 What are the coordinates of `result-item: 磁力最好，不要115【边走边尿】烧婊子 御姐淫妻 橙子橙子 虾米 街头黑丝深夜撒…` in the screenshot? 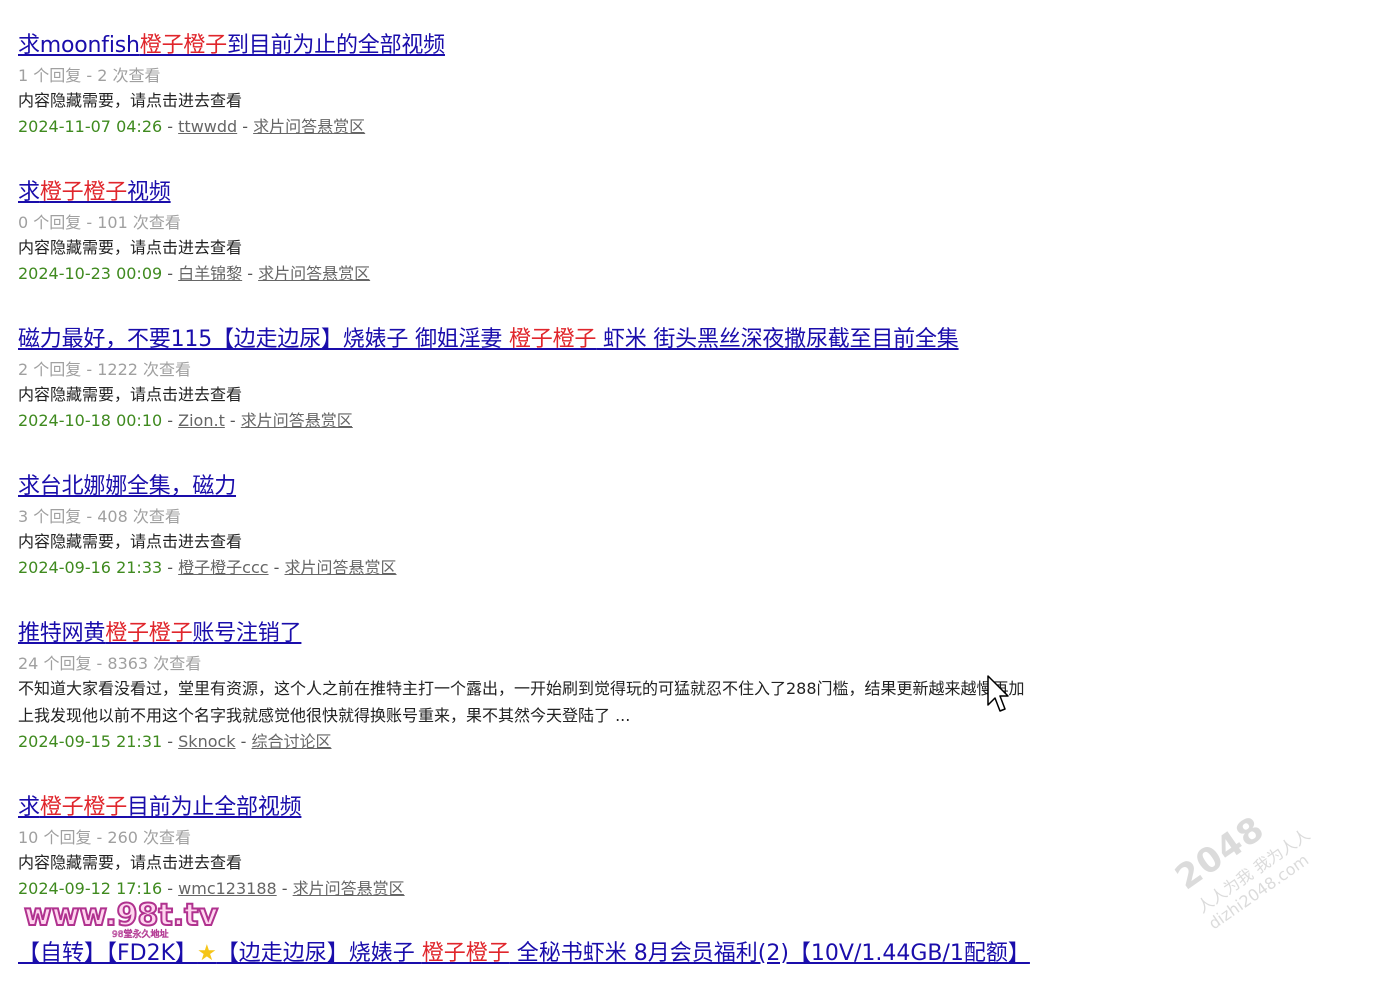 It's located at (598, 379).